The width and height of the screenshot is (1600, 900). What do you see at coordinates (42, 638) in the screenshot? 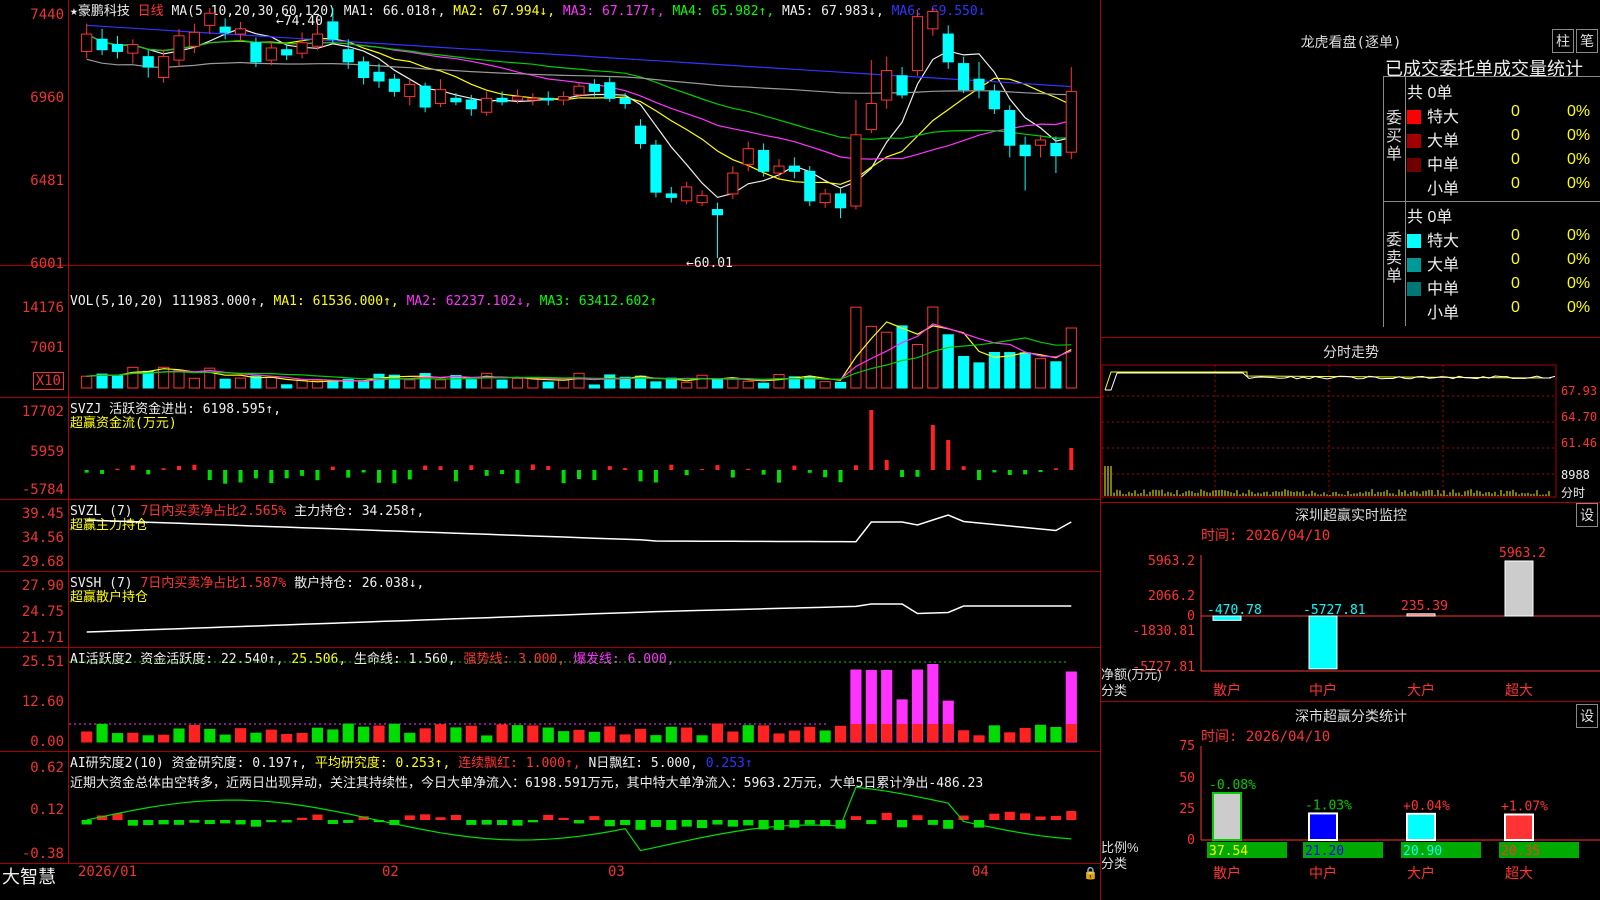
I see `svsh-tick: 21.71` at bounding box center [42, 638].